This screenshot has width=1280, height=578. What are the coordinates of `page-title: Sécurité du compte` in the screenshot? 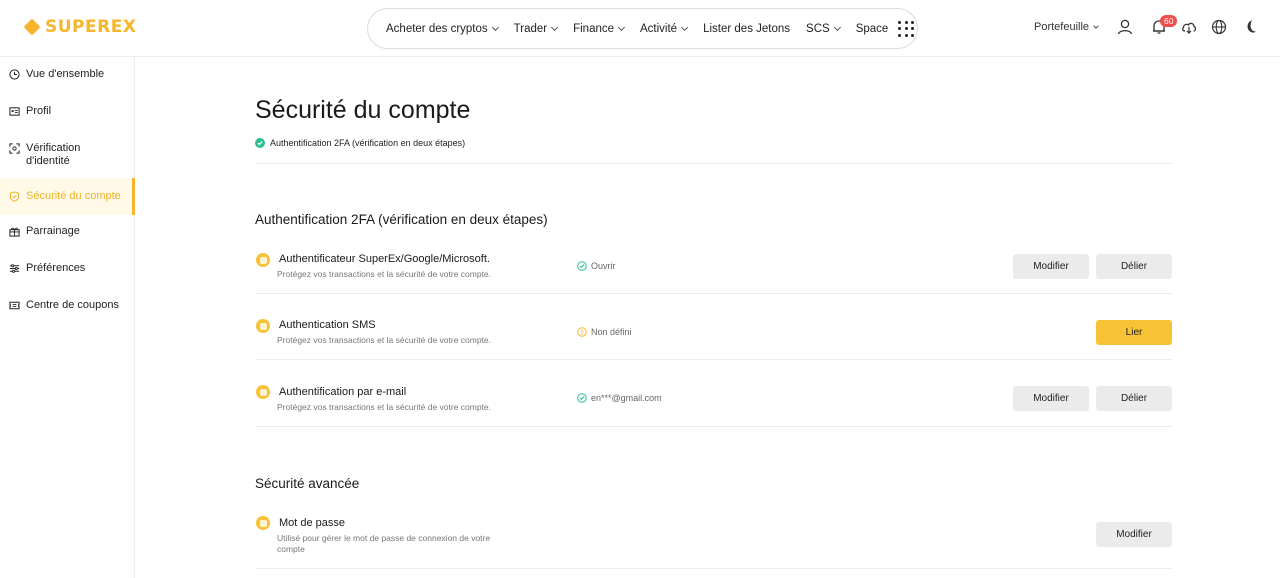 It's located at (363, 110).